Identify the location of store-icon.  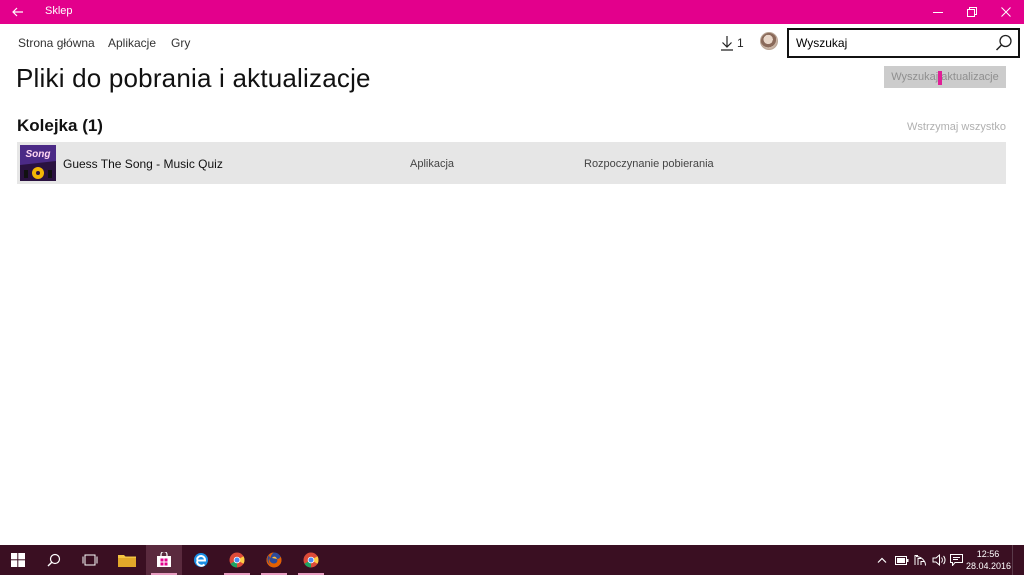
(164, 559).